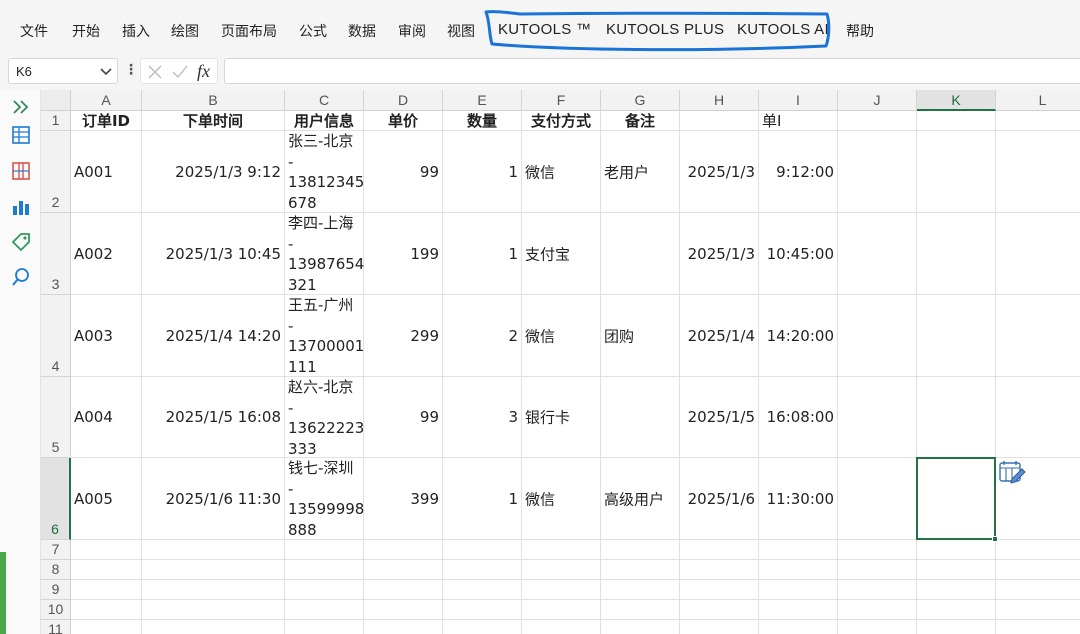 The height and width of the screenshot is (634, 1080). I want to click on column-header-f: F, so click(561, 100).